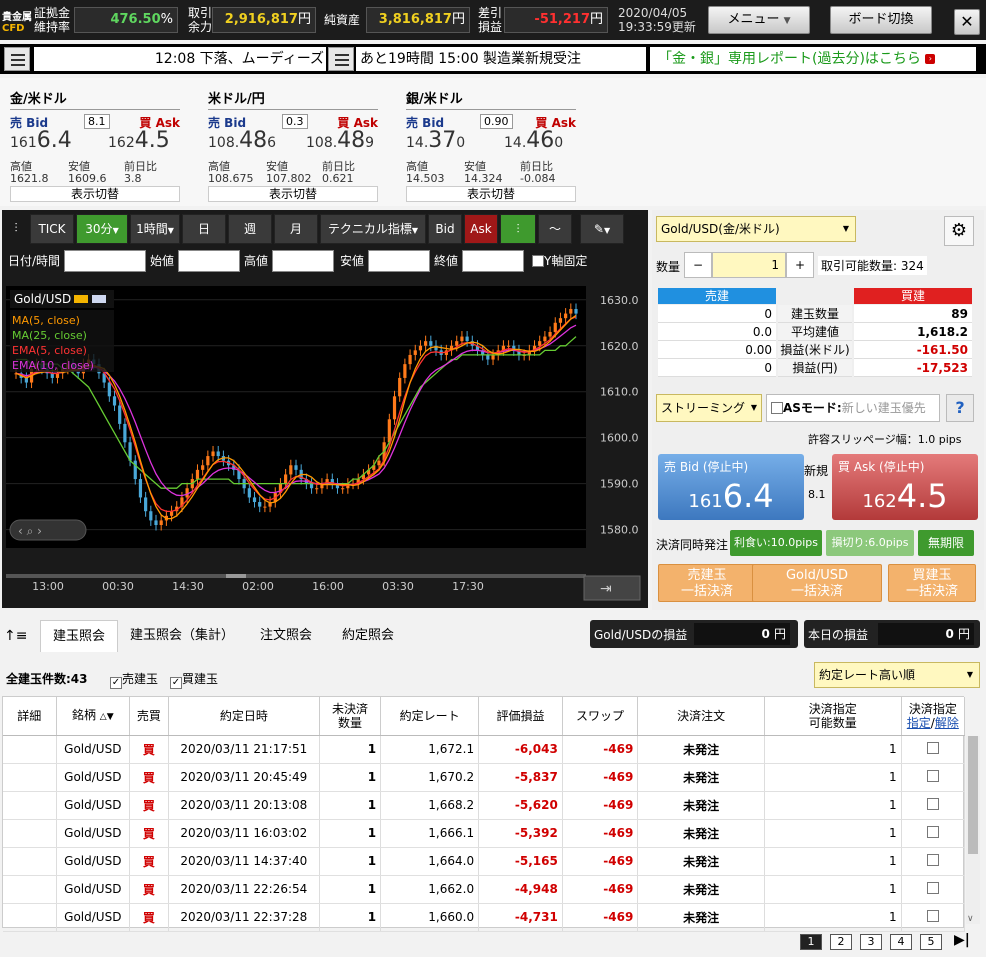 Image resolution: width=986 pixels, height=957 pixels. Describe the element at coordinates (134, 679) in the screenshot. I see `sell-position-filter: ✓ 売建玉` at that location.